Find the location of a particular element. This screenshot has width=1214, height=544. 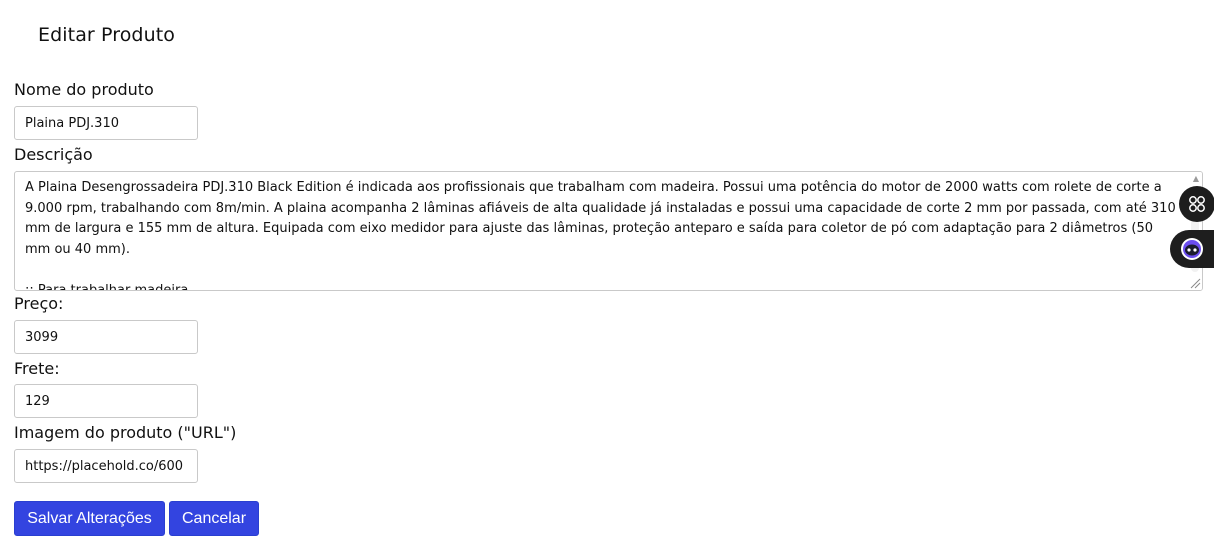

price-input is located at coordinates (106, 337).